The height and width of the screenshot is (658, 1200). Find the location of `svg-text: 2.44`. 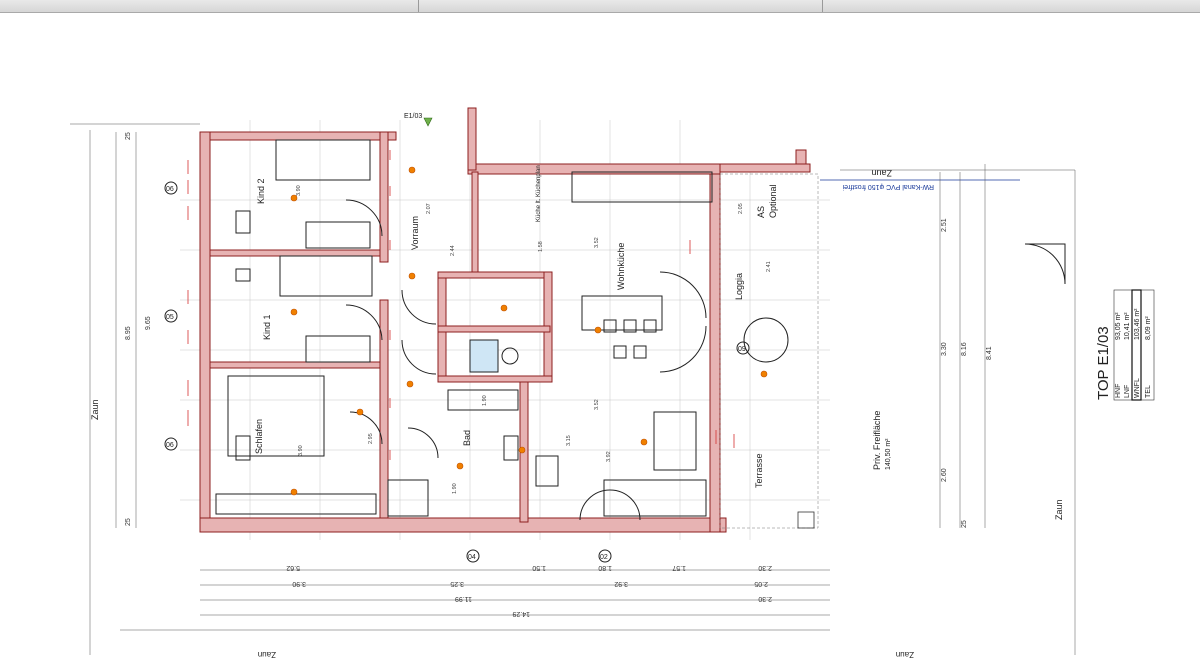

svg-text: 2.44 is located at coordinates (453, 250).